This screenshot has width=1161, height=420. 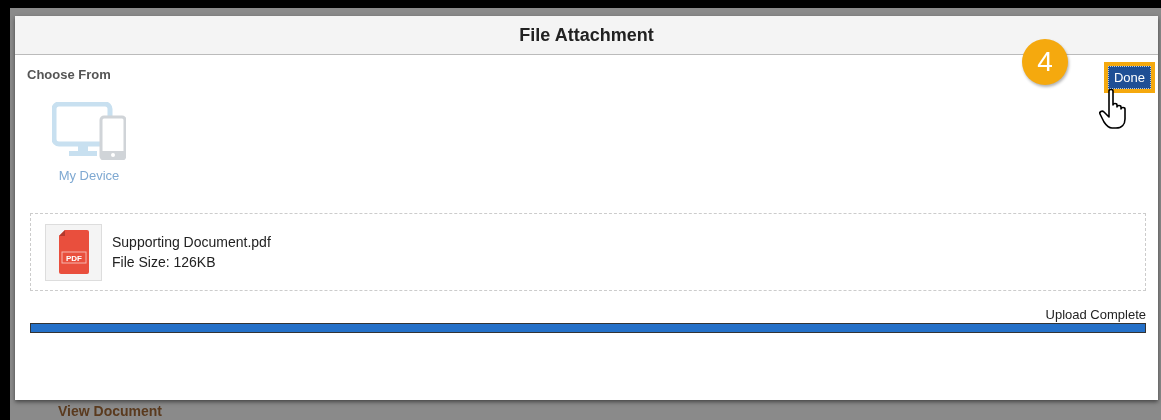 I want to click on dialog-title: File Attachment, so click(x=586, y=35).